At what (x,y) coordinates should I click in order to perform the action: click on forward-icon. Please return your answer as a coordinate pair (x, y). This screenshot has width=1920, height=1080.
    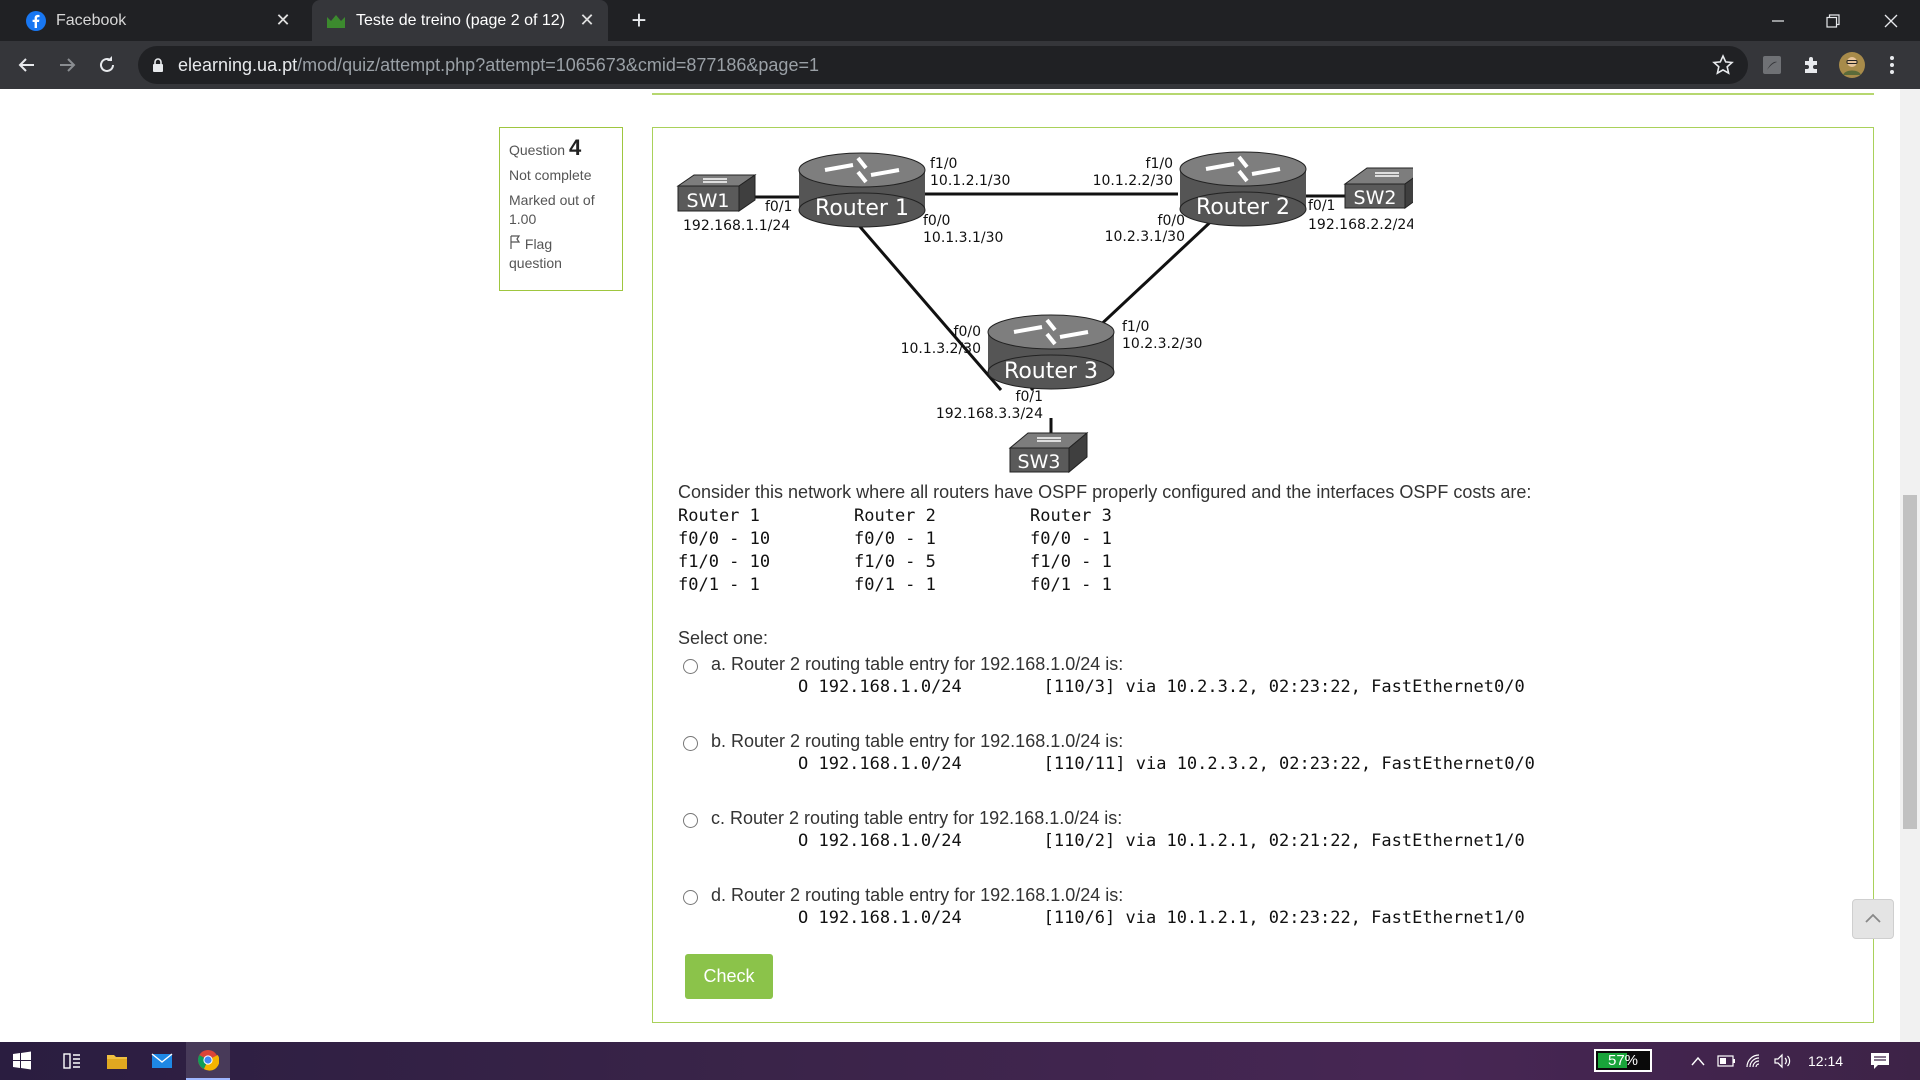
    Looking at the image, I should click on (67, 65).